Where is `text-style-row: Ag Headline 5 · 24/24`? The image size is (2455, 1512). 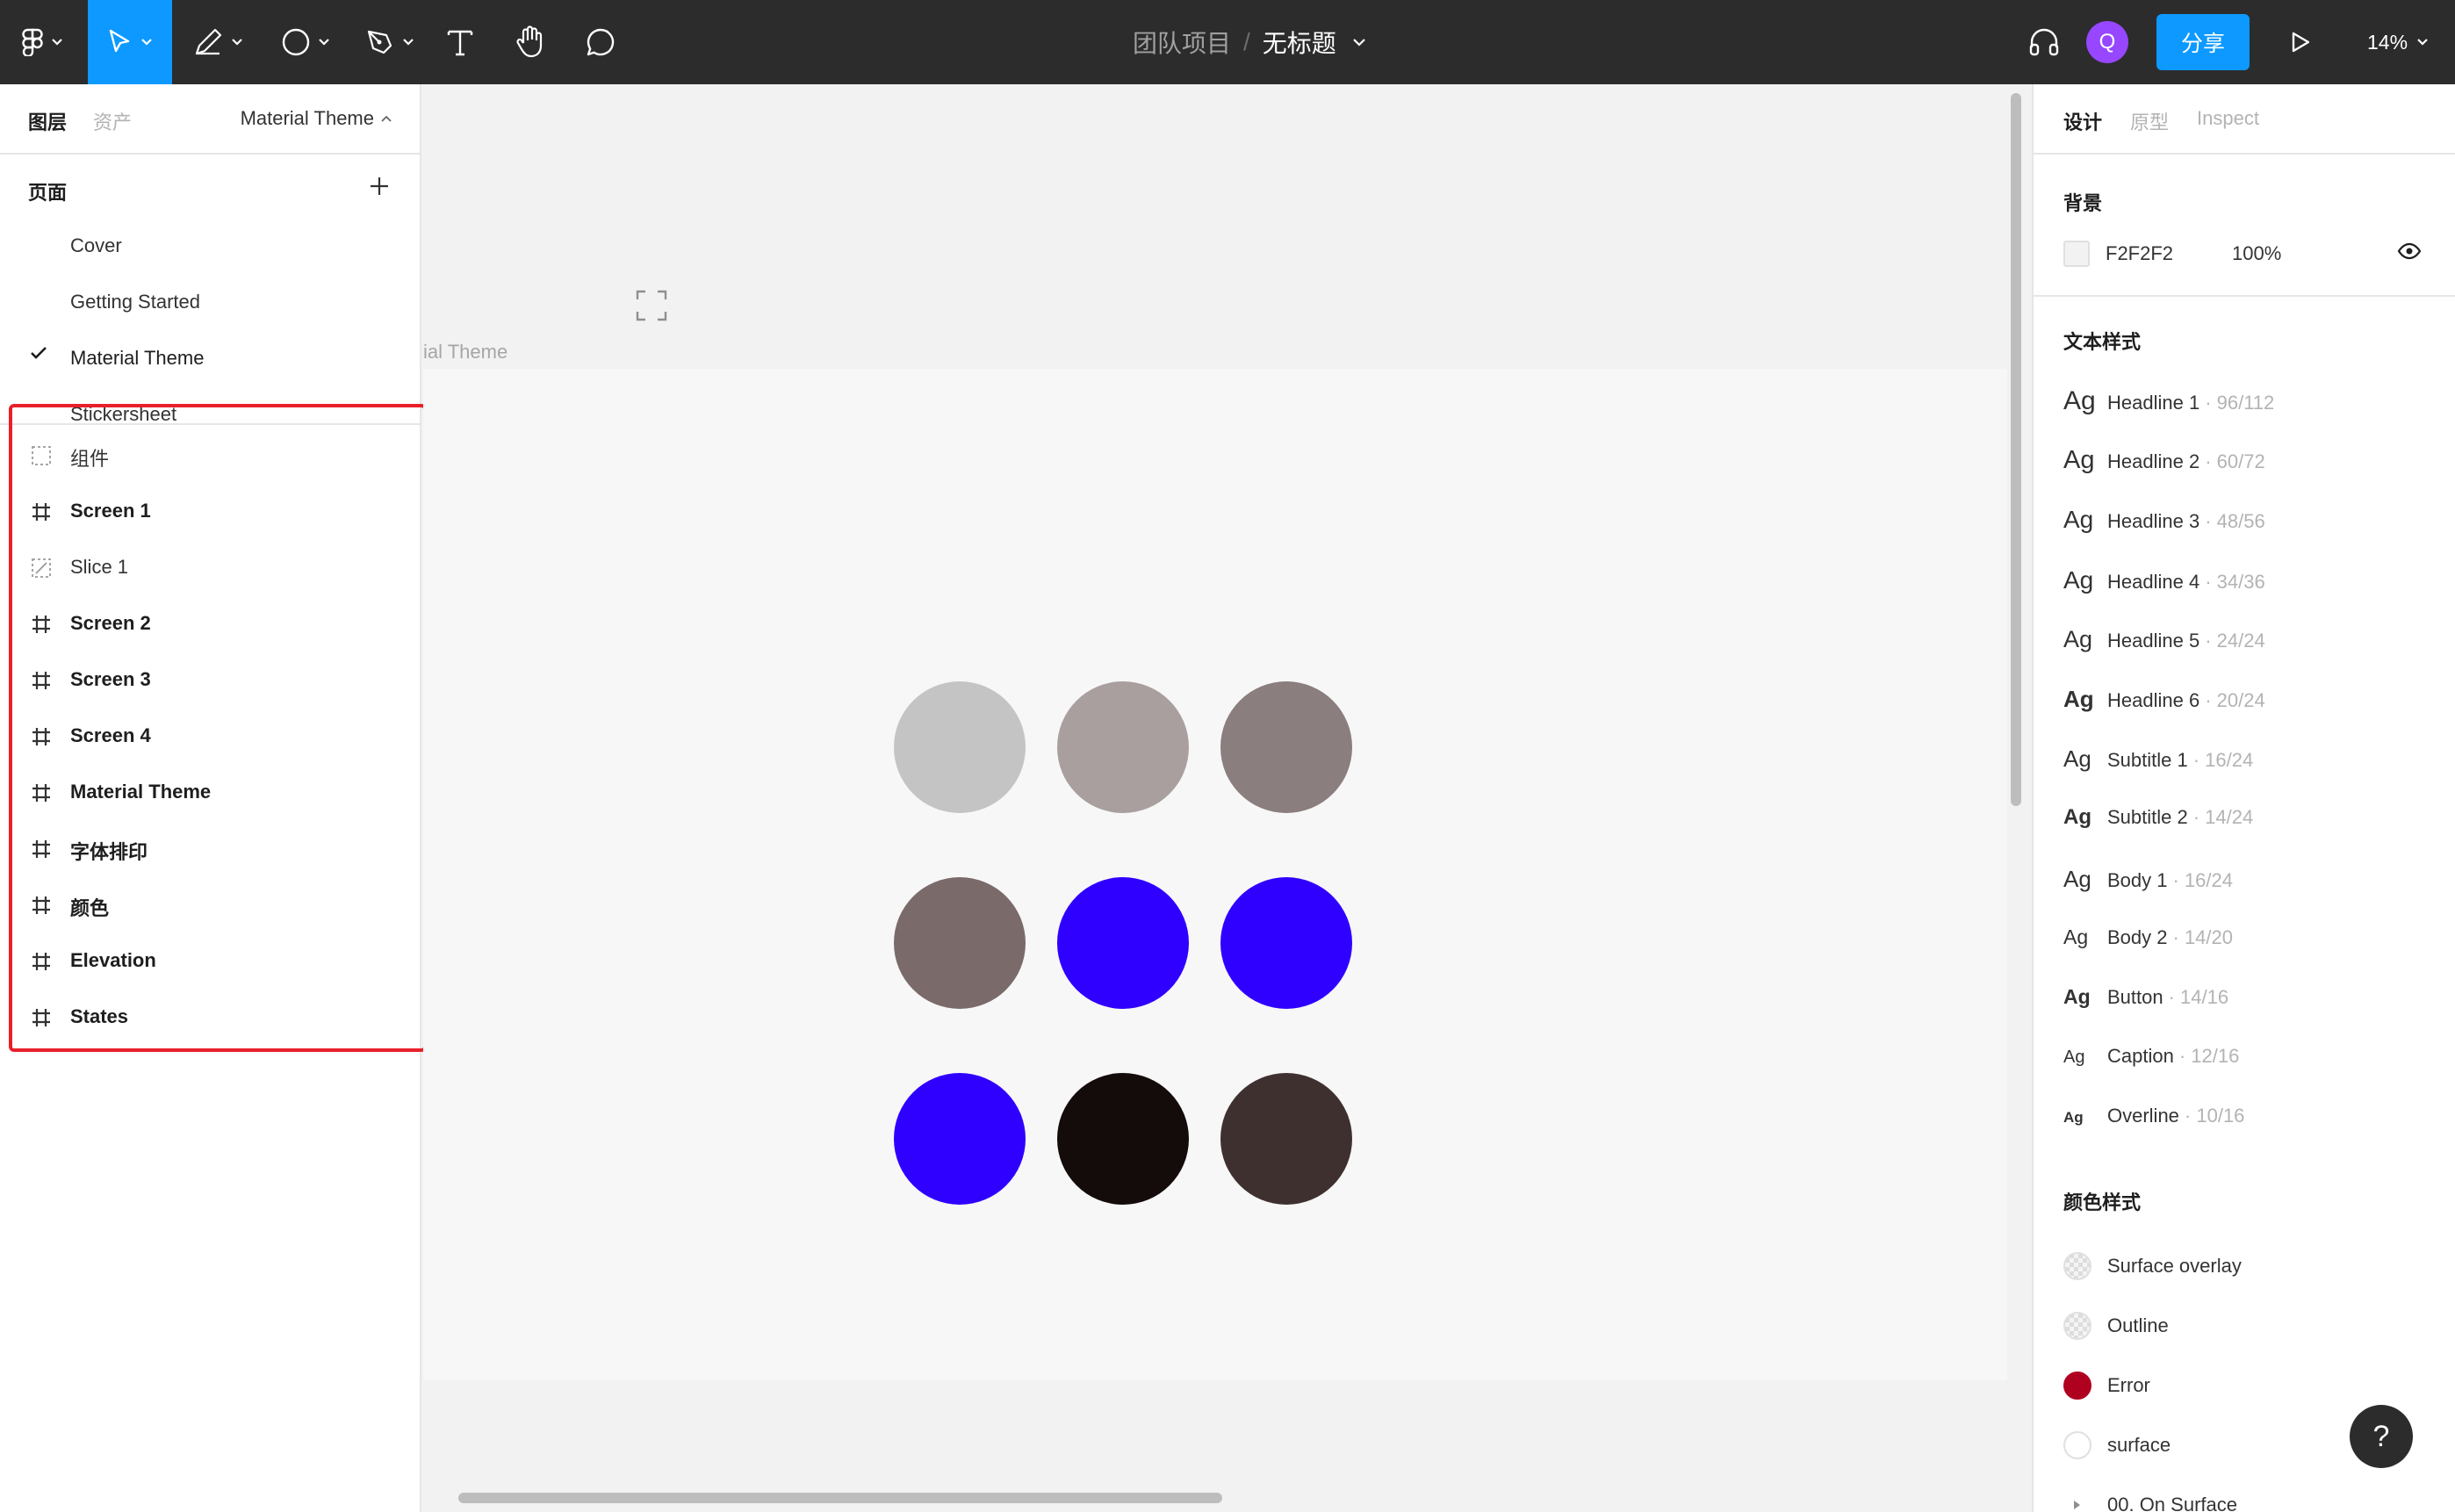 text-style-row: Ag Headline 5 · 24/24 is located at coordinates (2252, 643).